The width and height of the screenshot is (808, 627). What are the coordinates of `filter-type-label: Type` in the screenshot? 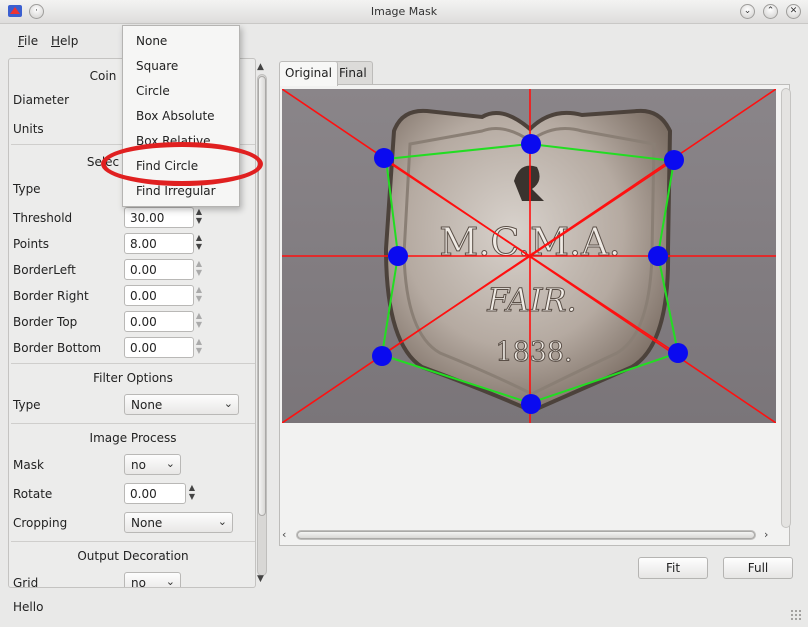 It's located at (27, 405).